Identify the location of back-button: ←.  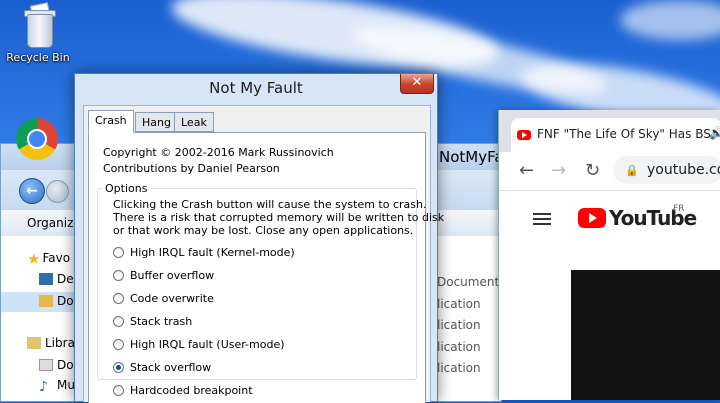
(32, 191).